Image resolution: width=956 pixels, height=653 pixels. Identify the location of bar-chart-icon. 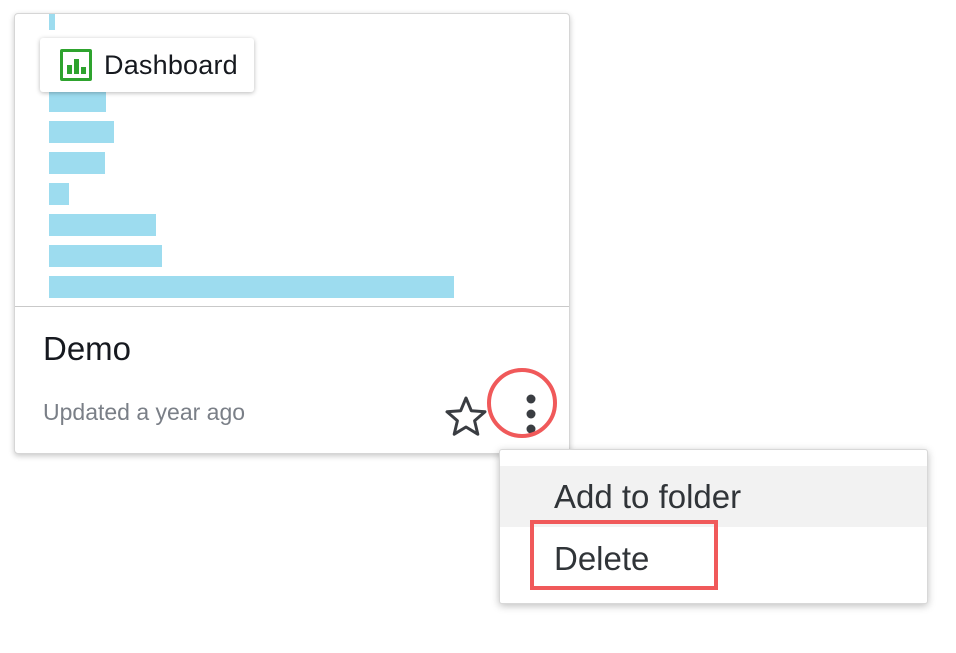
(76, 65).